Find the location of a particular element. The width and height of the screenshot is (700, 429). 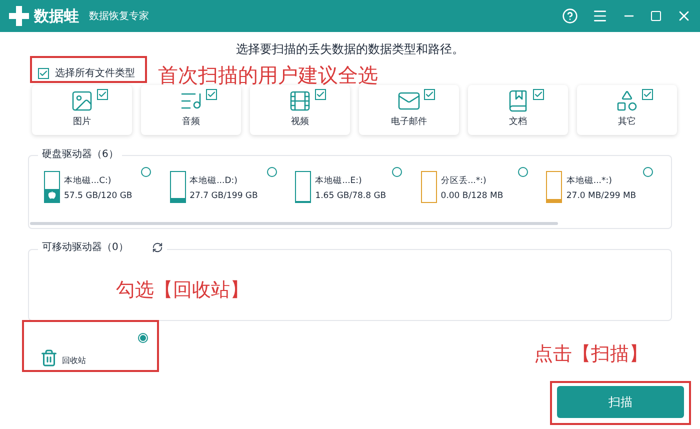

file-type-label: 其它 is located at coordinates (627, 122).